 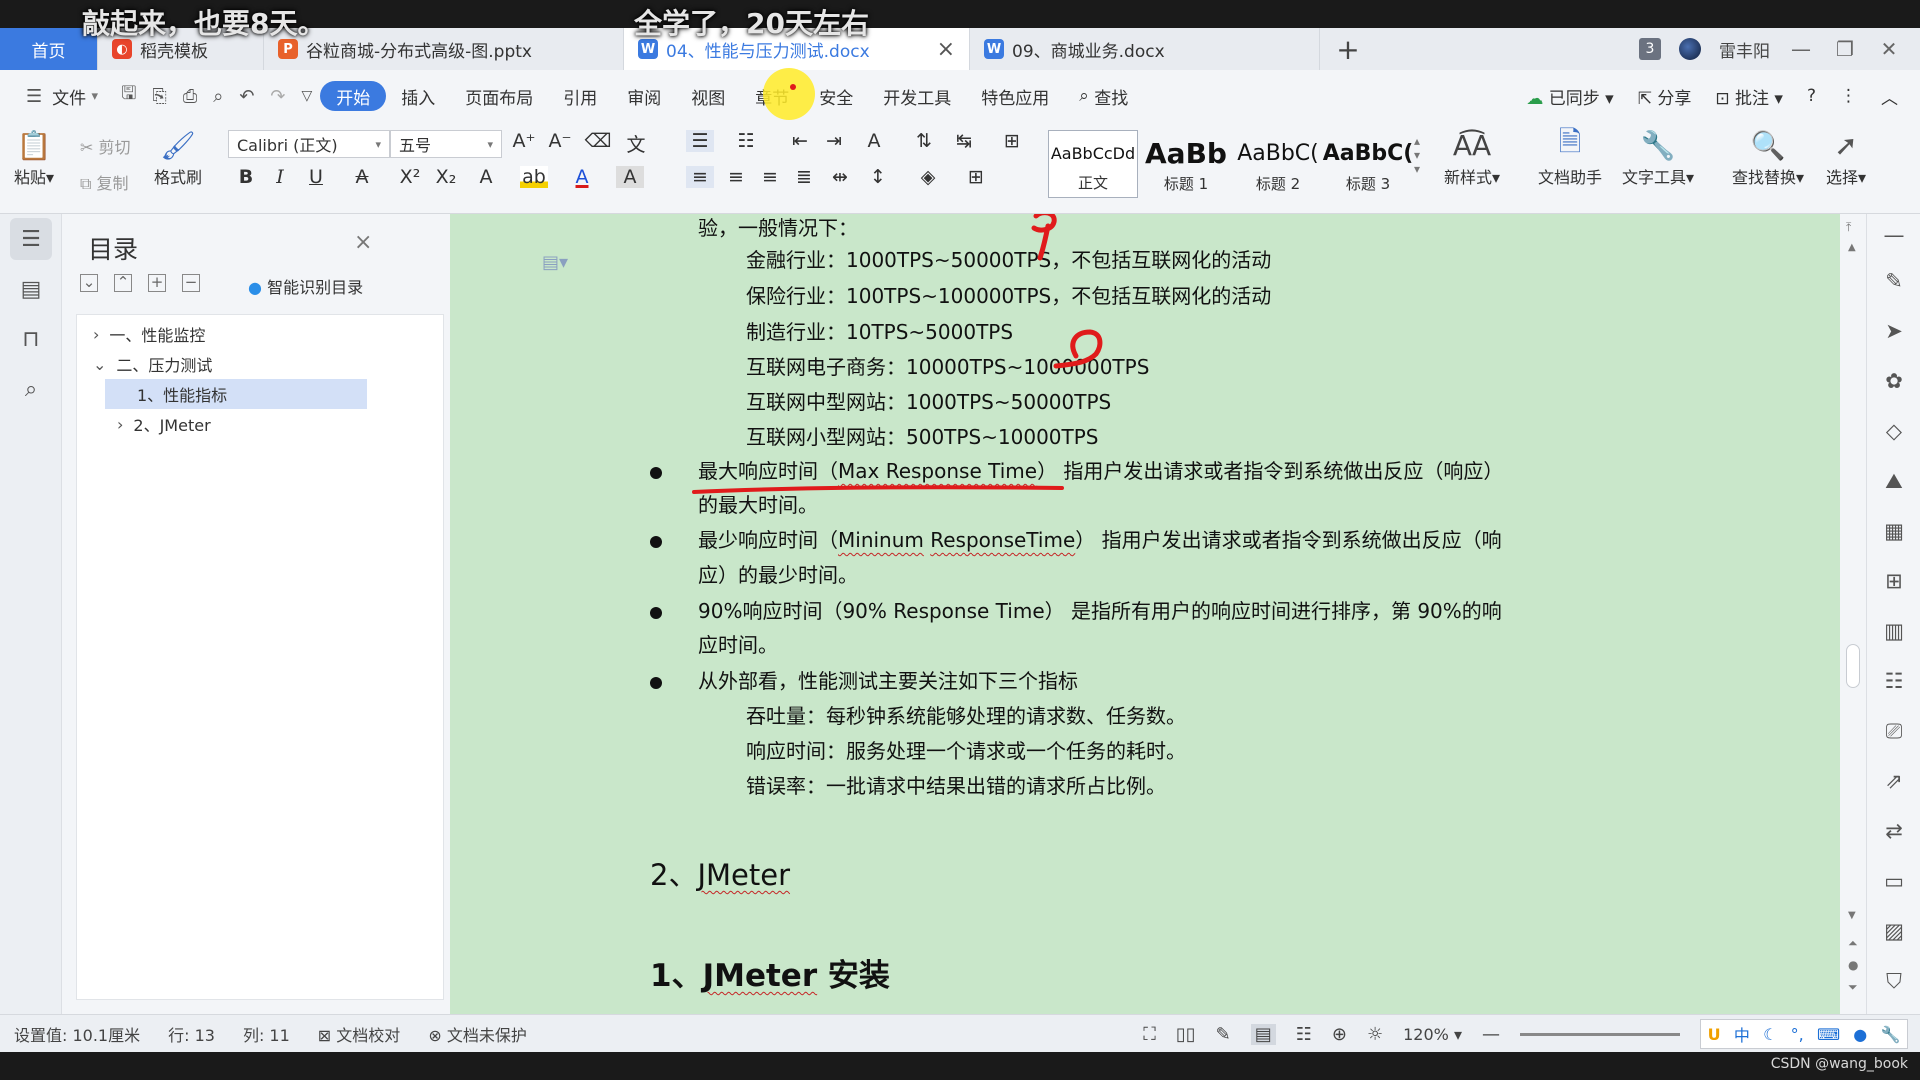 What do you see at coordinates (316, 177) in the screenshot?
I see `underline-icon: U` at bounding box center [316, 177].